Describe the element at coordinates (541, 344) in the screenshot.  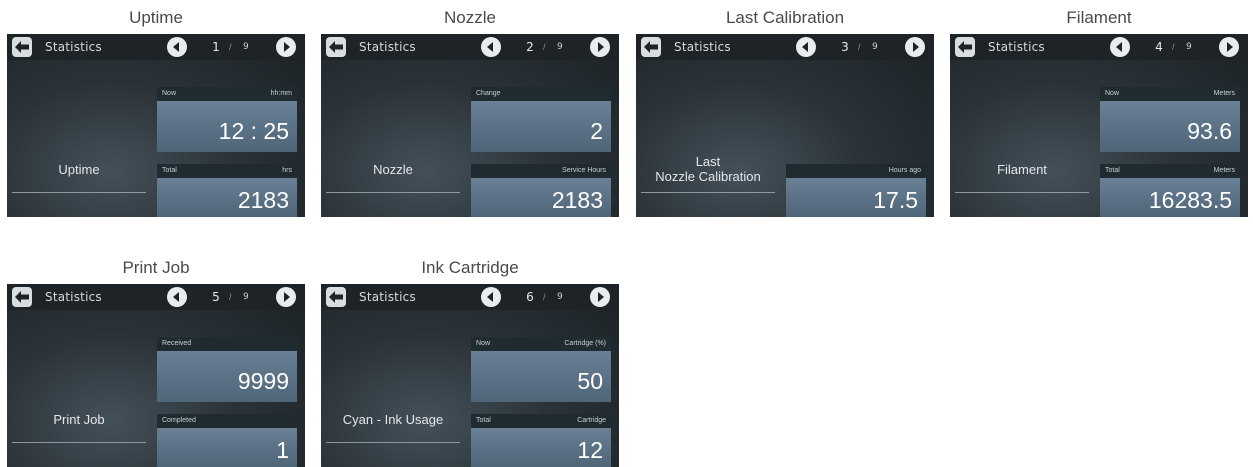
I see `panel-header: Now Cartridge (%)` at that location.